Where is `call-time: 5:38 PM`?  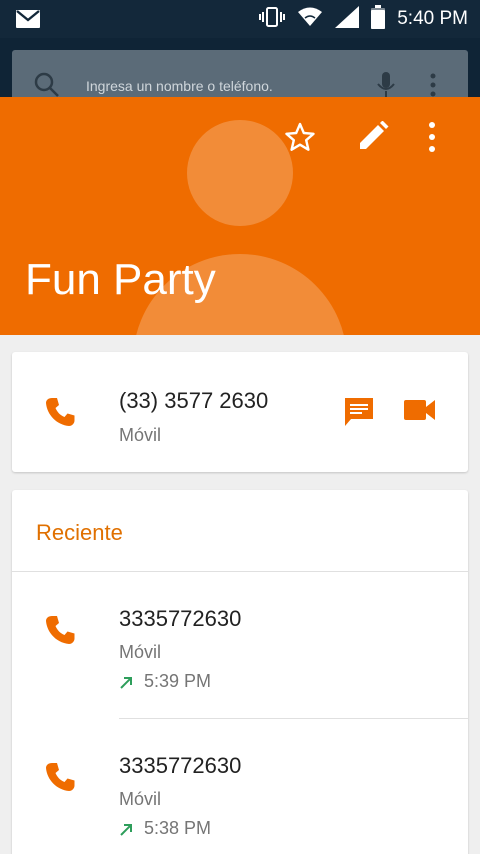
call-time: 5:38 PM is located at coordinates (178, 828).